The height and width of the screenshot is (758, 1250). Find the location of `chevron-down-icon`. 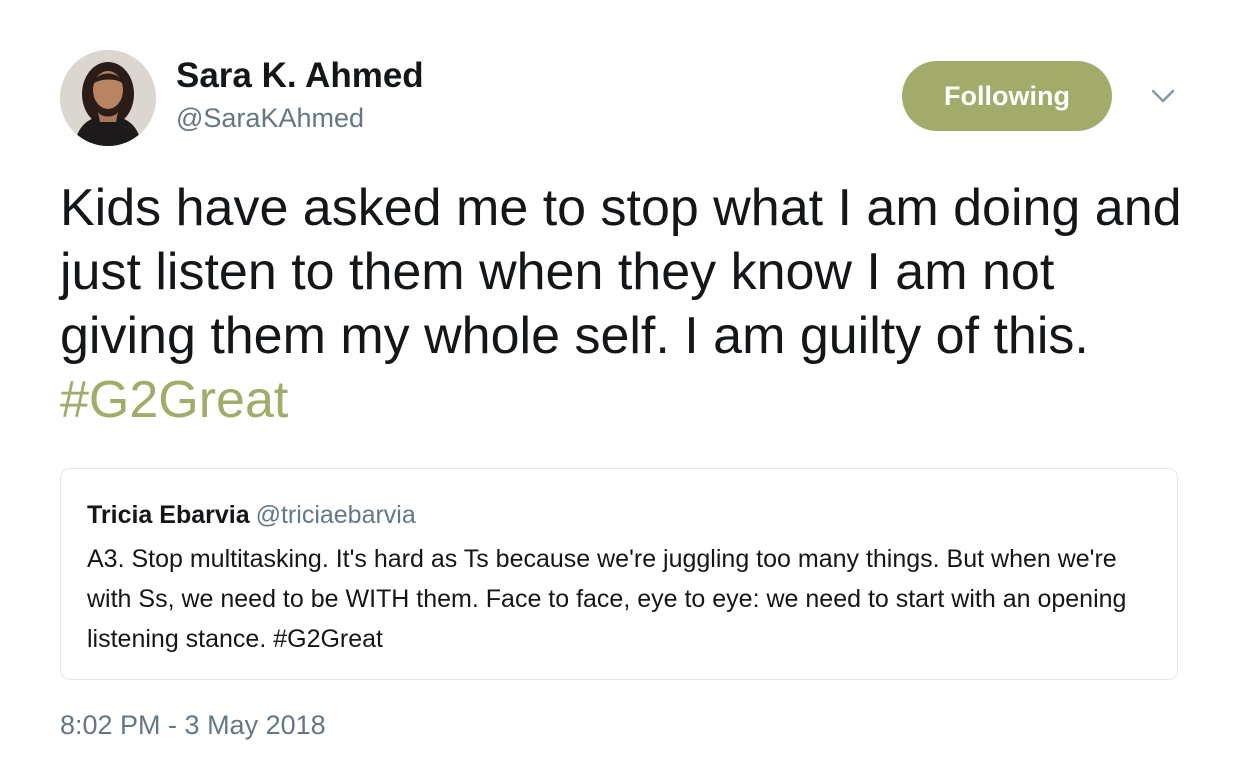

chevron-down-icon is located at coordinates (1163, 97).